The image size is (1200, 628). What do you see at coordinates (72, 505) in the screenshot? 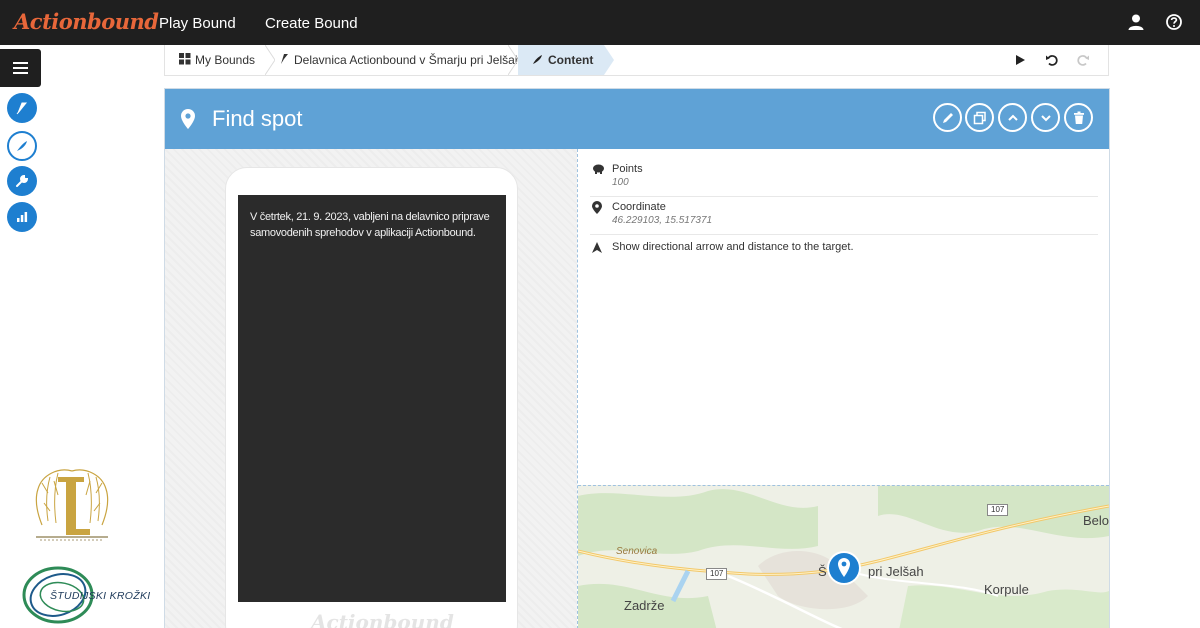
I see `willow-tree-logo` at bounding box center [72, 505].